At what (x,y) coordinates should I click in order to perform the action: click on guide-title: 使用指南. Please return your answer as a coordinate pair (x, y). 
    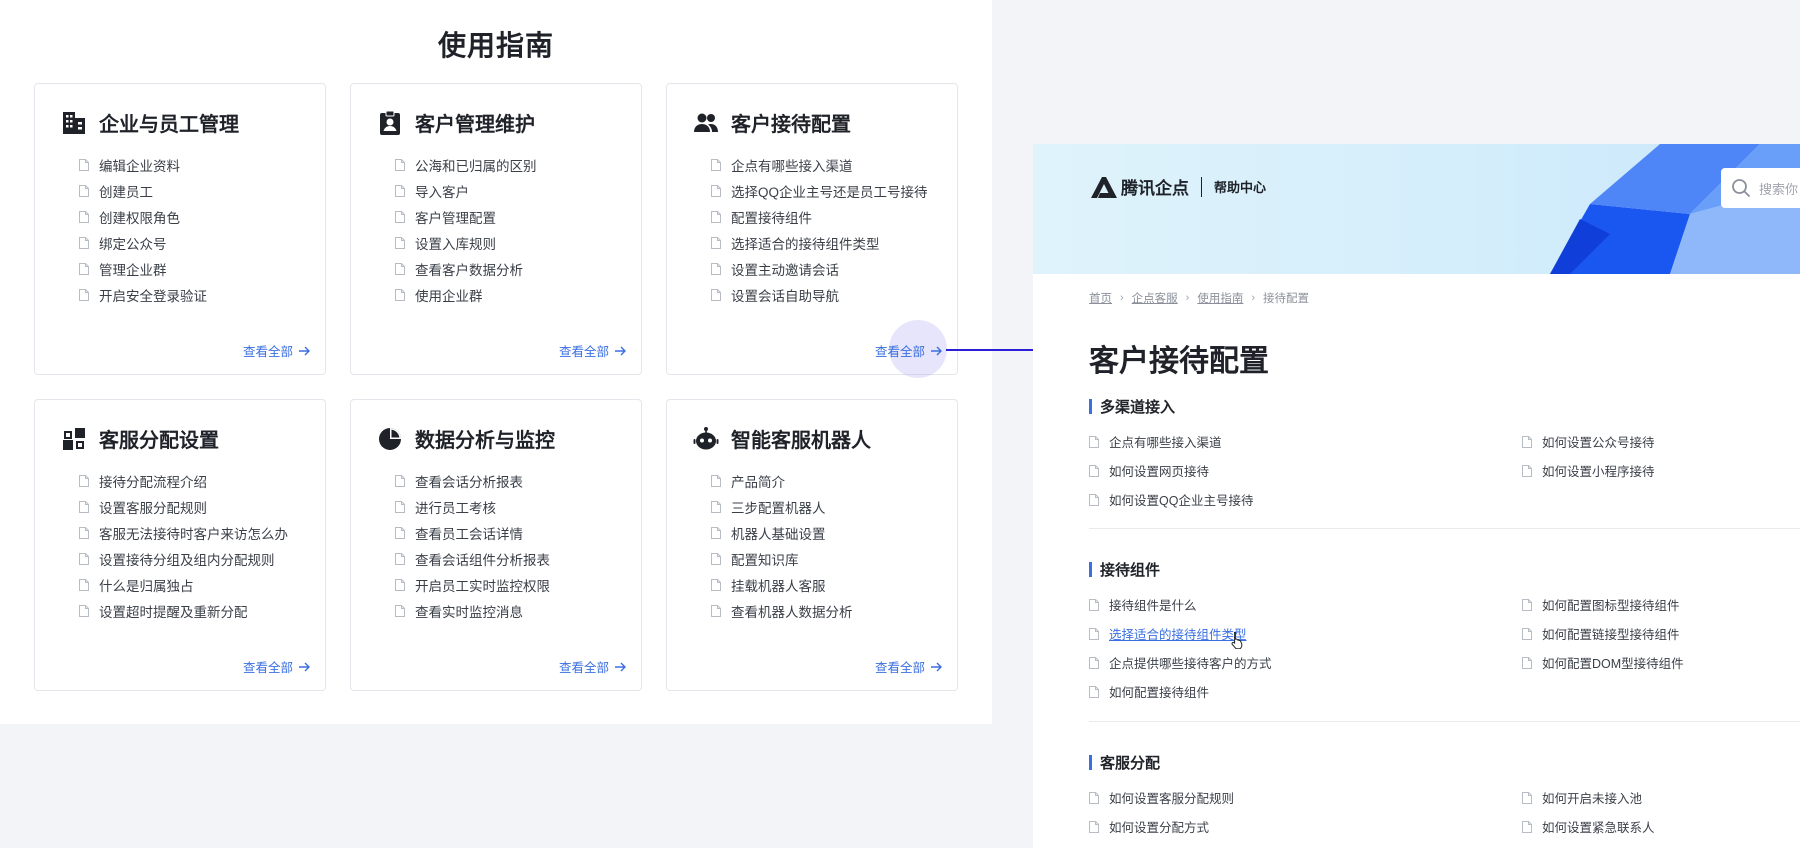
    Looking at the image, I should click on (495, 45).